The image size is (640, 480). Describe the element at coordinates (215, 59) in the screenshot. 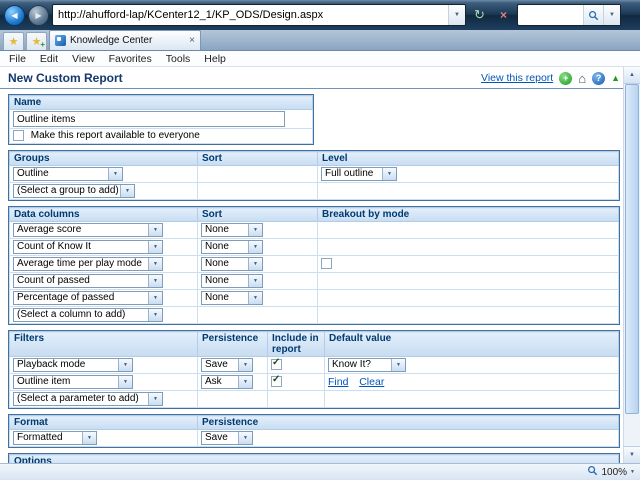

I see `menu-help: Help` at that location.